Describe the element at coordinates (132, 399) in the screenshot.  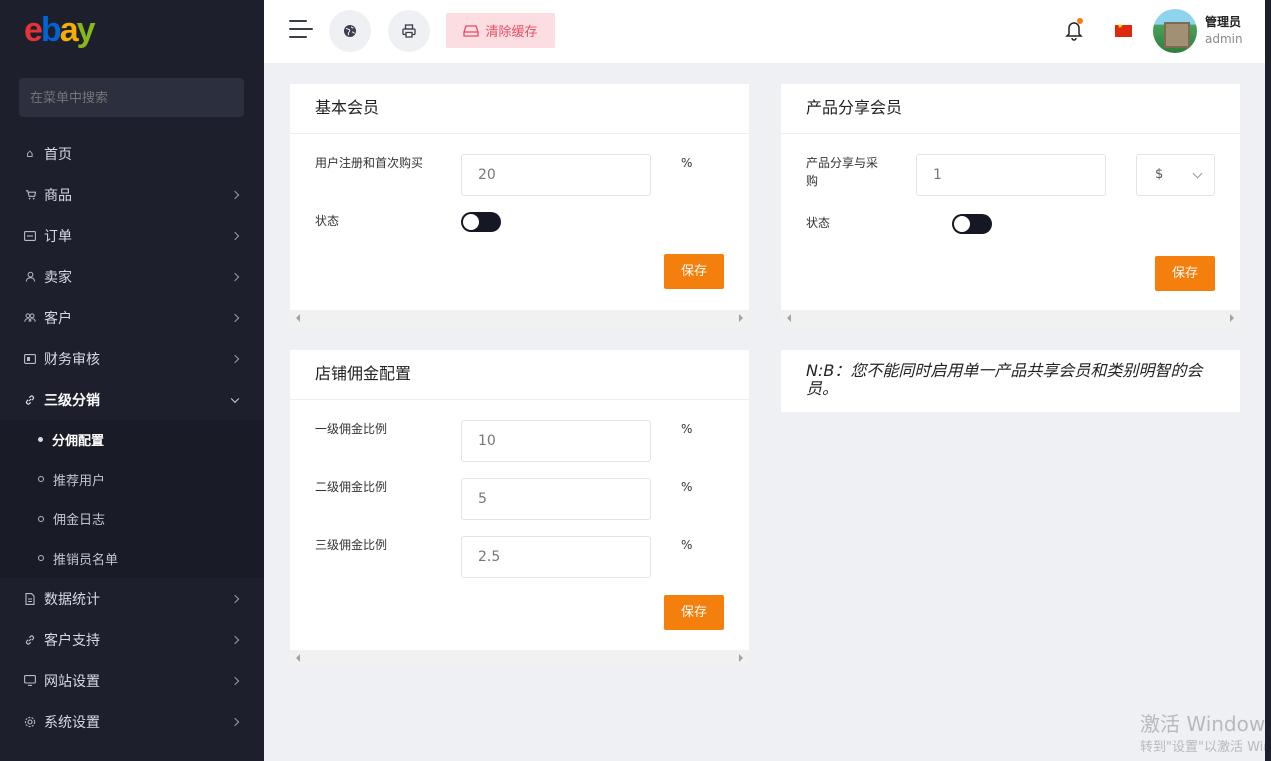
I see `sidebar-item-distribution: 三级分销` at that location.